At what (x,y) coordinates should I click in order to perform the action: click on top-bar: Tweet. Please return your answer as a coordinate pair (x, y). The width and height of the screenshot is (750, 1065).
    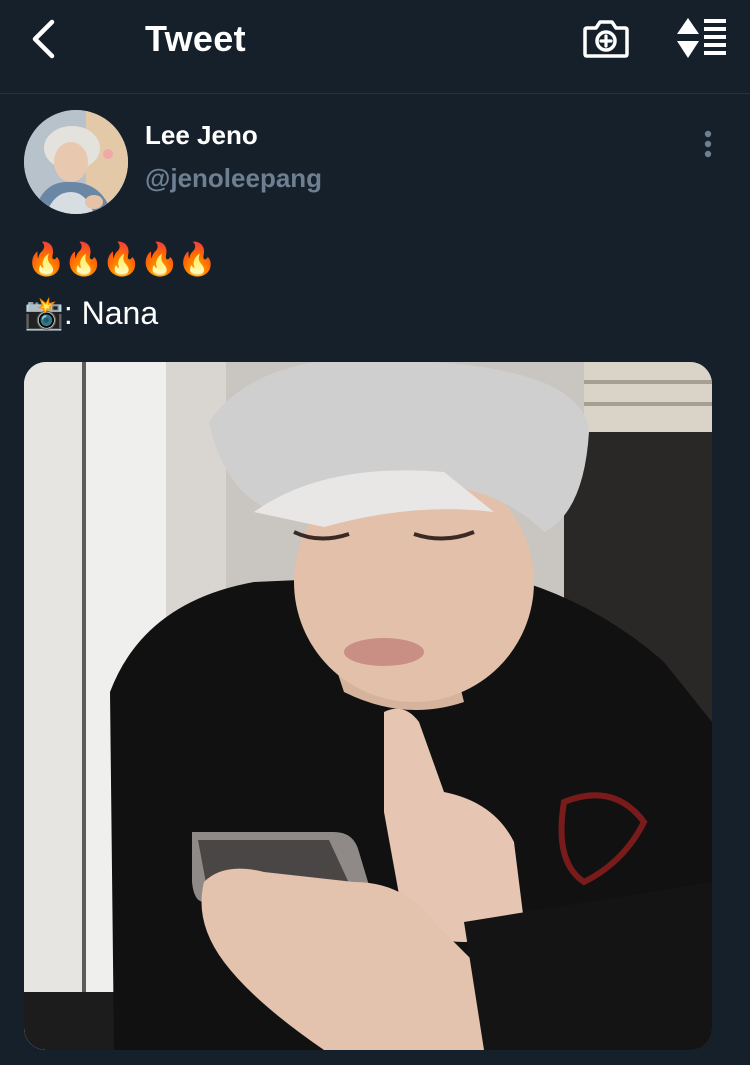
    Looking at the image, I should click on (375, 47).